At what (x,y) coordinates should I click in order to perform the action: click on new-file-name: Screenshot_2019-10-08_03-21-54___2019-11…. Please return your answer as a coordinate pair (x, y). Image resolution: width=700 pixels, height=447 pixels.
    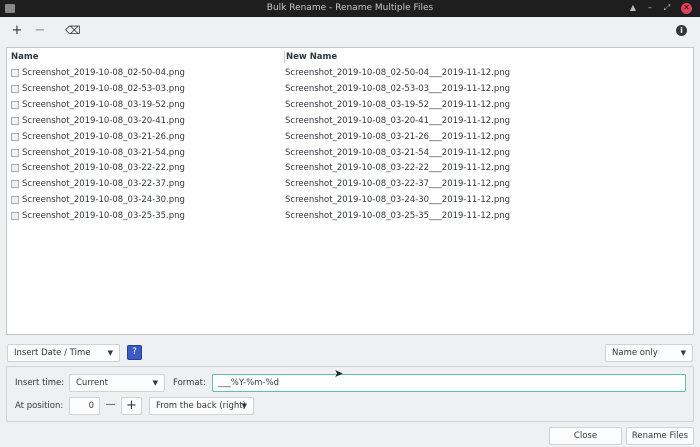
    Looking at the image, I should click on (398, 152).